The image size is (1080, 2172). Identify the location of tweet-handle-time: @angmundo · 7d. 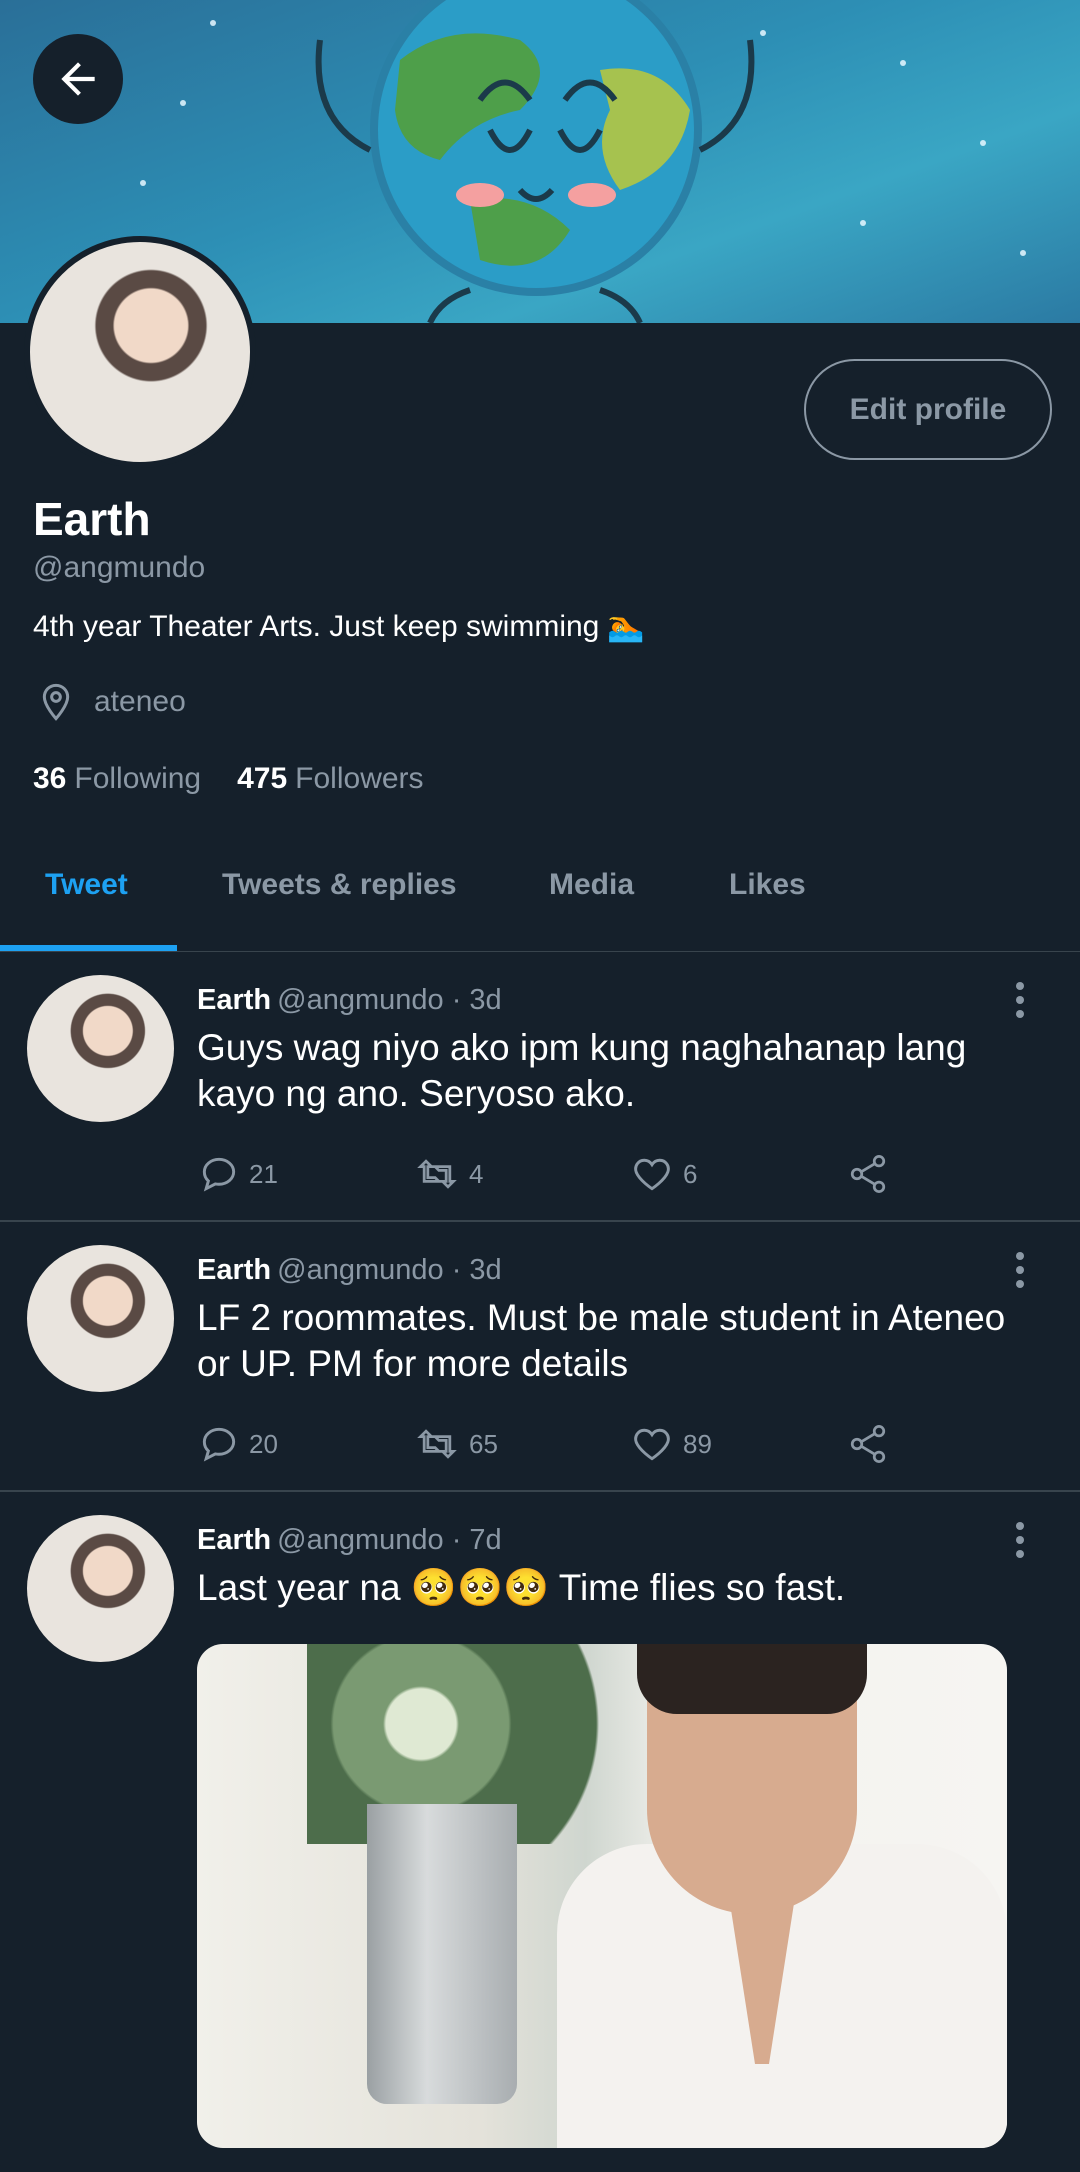
(389, 1540).